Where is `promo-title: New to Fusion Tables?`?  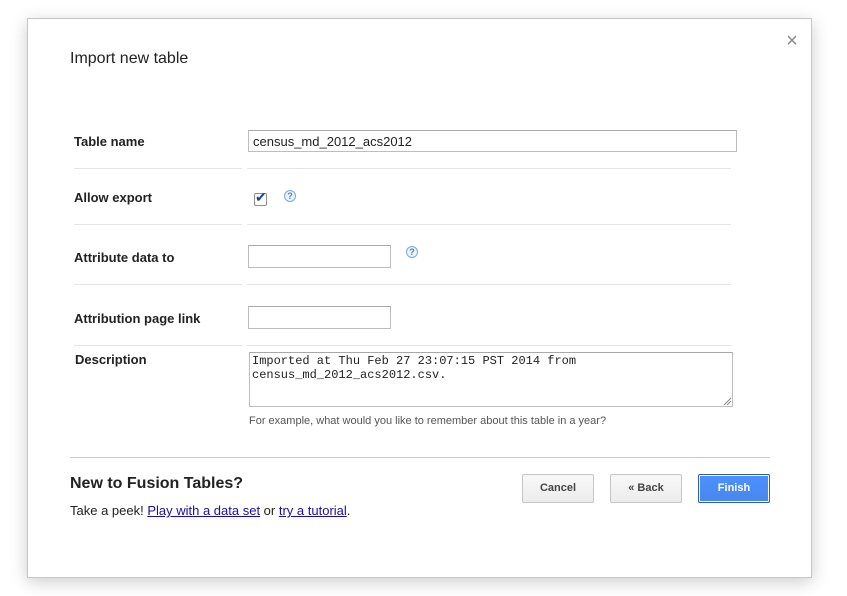
promo-title: New to Fusion Tables? is located at coordinates (157, 483).